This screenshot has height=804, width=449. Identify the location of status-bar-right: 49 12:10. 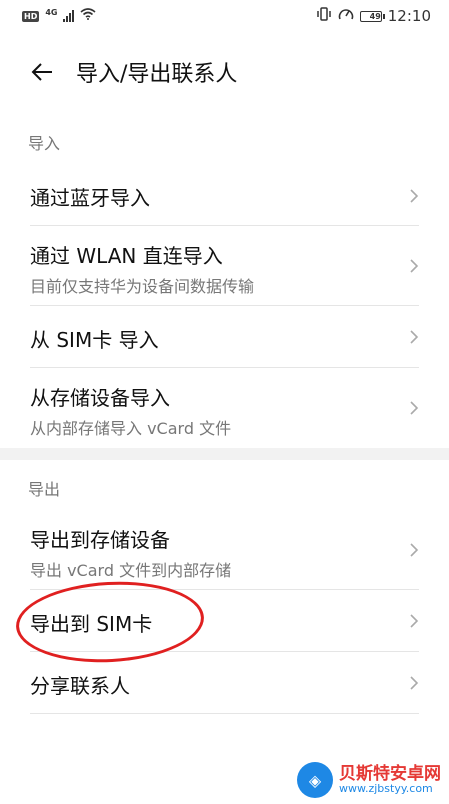
(373, 16).